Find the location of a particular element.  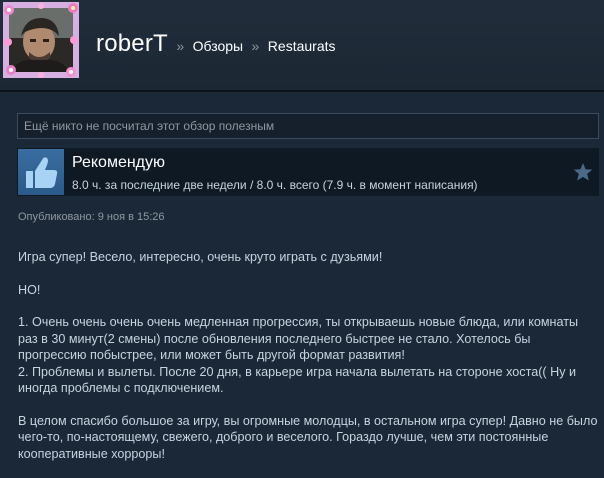

page-title: roberT » Обзоры » Restaurats is located at coordinates (216, 44).